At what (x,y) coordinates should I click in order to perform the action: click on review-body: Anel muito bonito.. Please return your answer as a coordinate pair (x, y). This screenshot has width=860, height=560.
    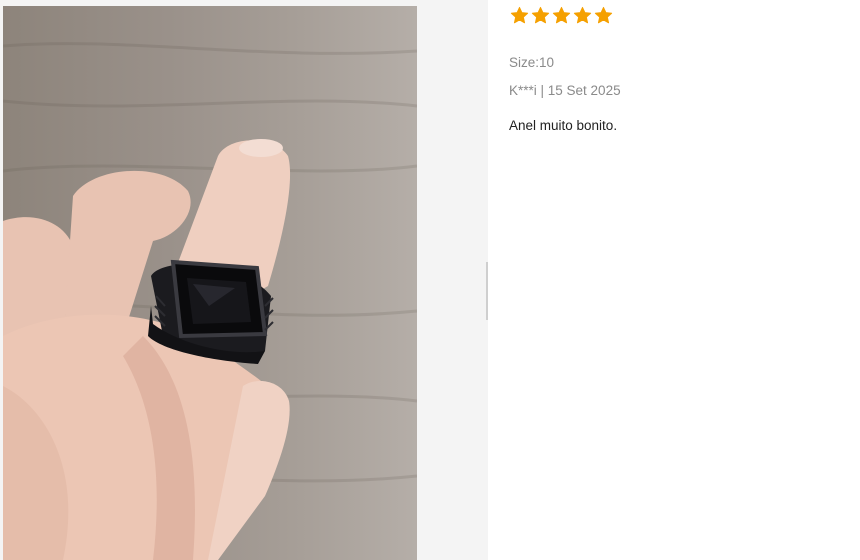
    Looking at the image, I should click on (563, 125).